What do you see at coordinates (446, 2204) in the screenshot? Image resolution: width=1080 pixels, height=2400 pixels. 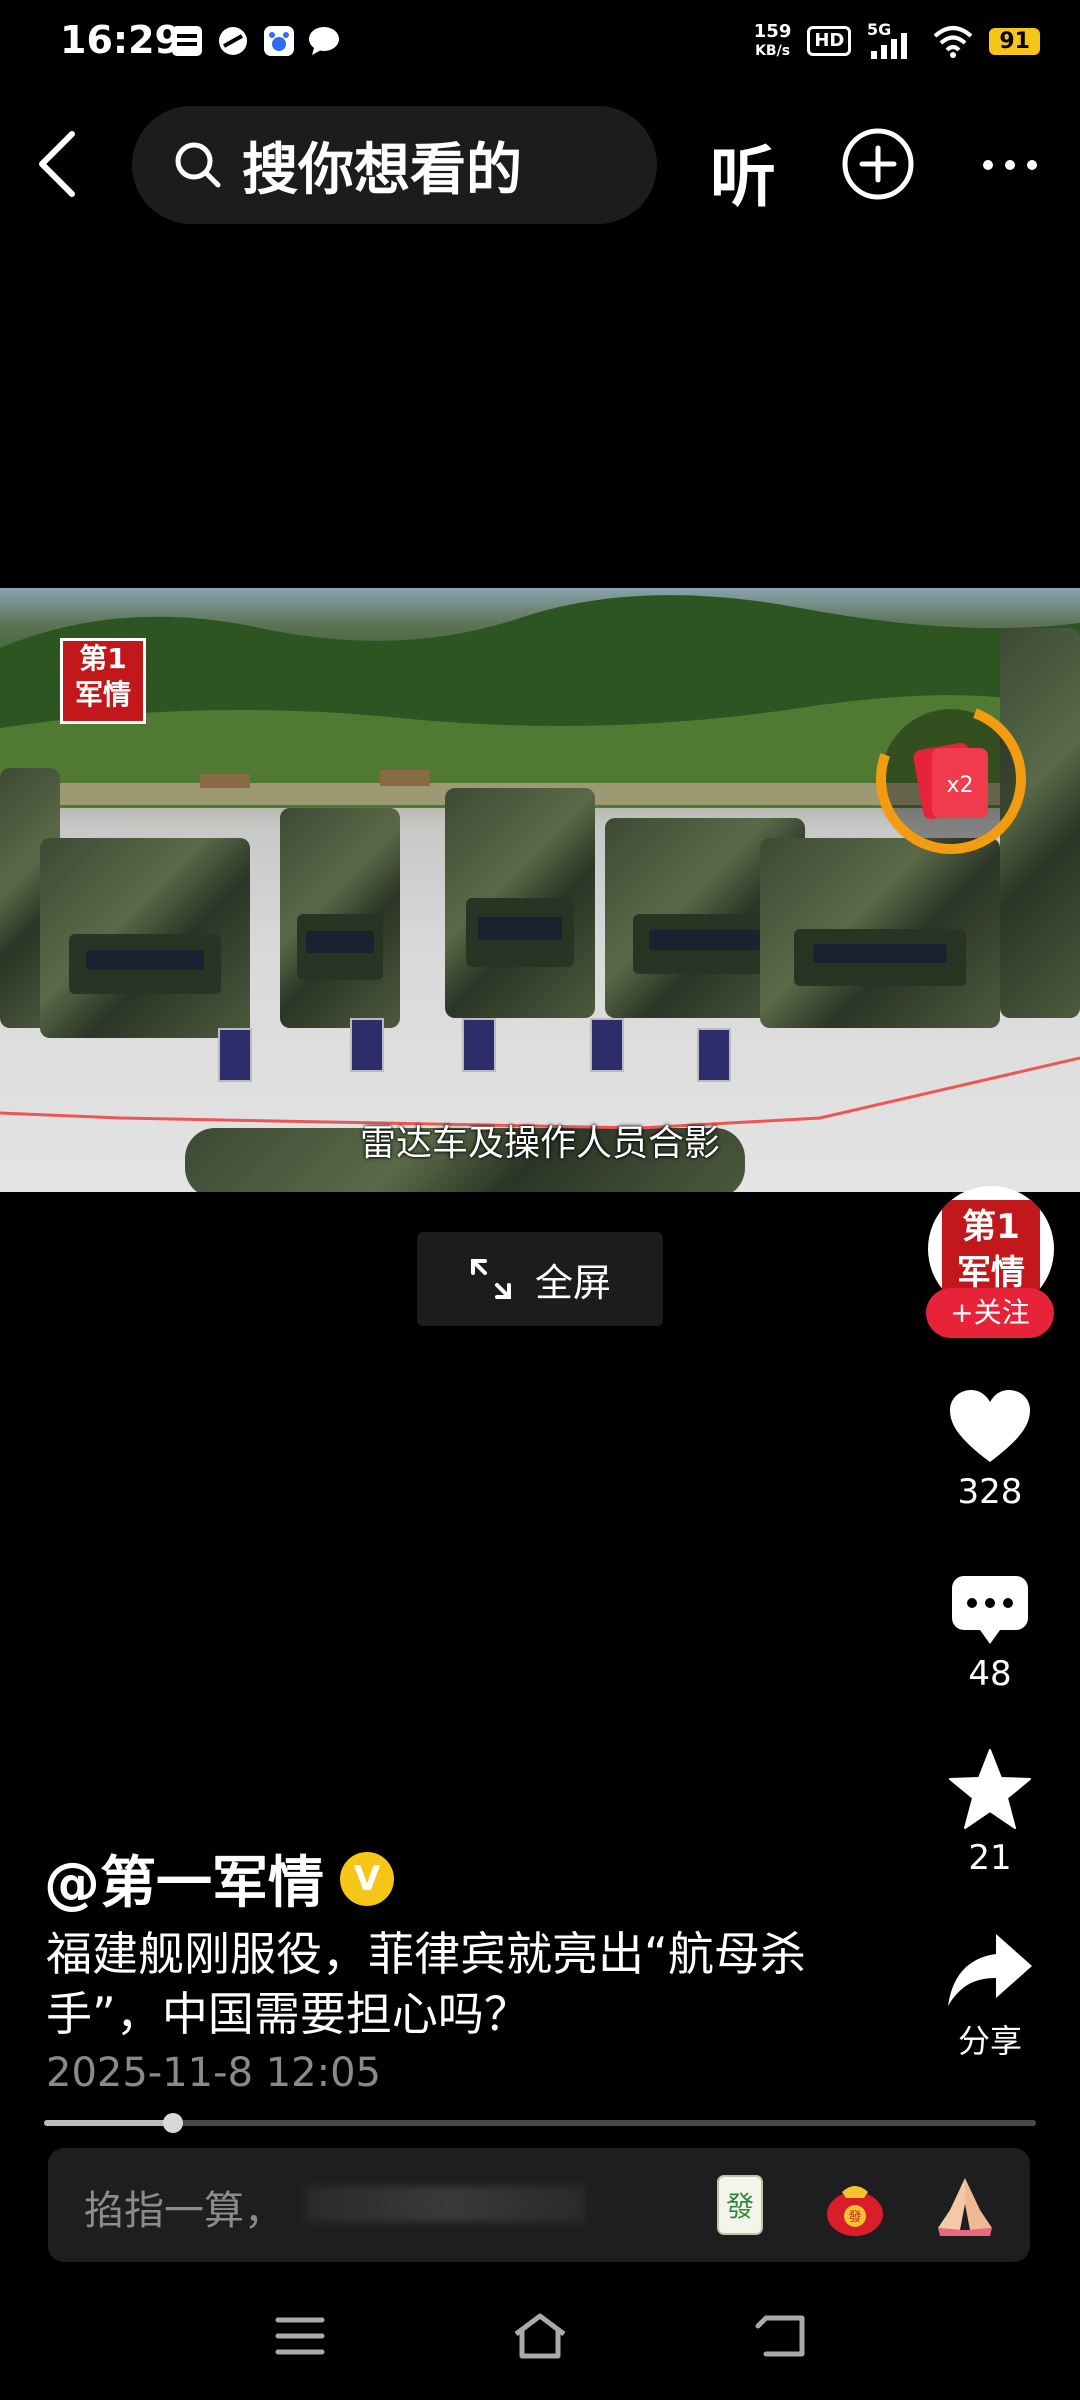 I see `comment-hint-blurred` at bounding box center [446, 2204].